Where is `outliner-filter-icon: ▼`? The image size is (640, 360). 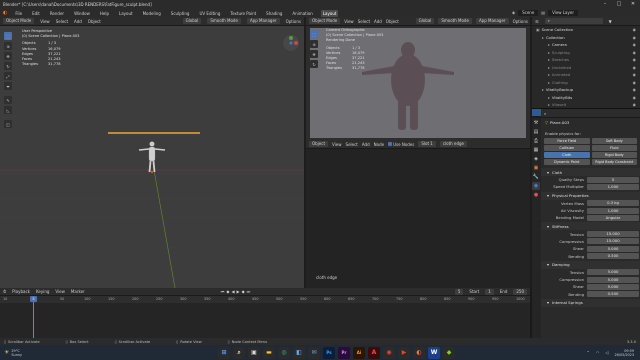 outliner-filter-icon: ▼ is located at coordinates (610, 21).